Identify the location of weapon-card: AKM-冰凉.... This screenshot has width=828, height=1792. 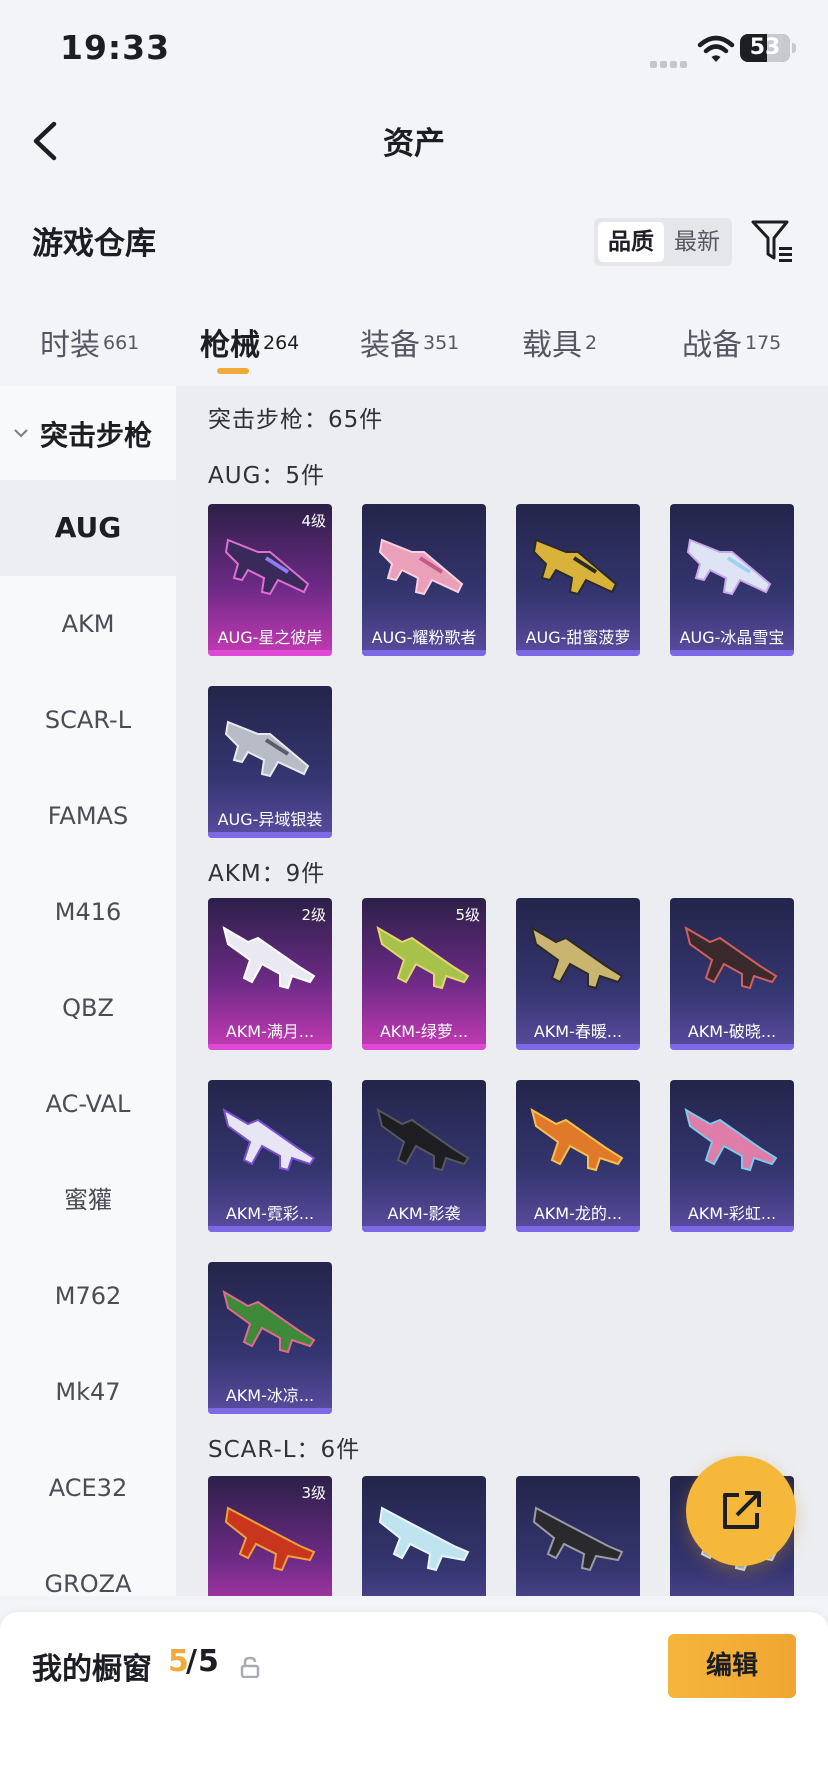
(270, 1338).